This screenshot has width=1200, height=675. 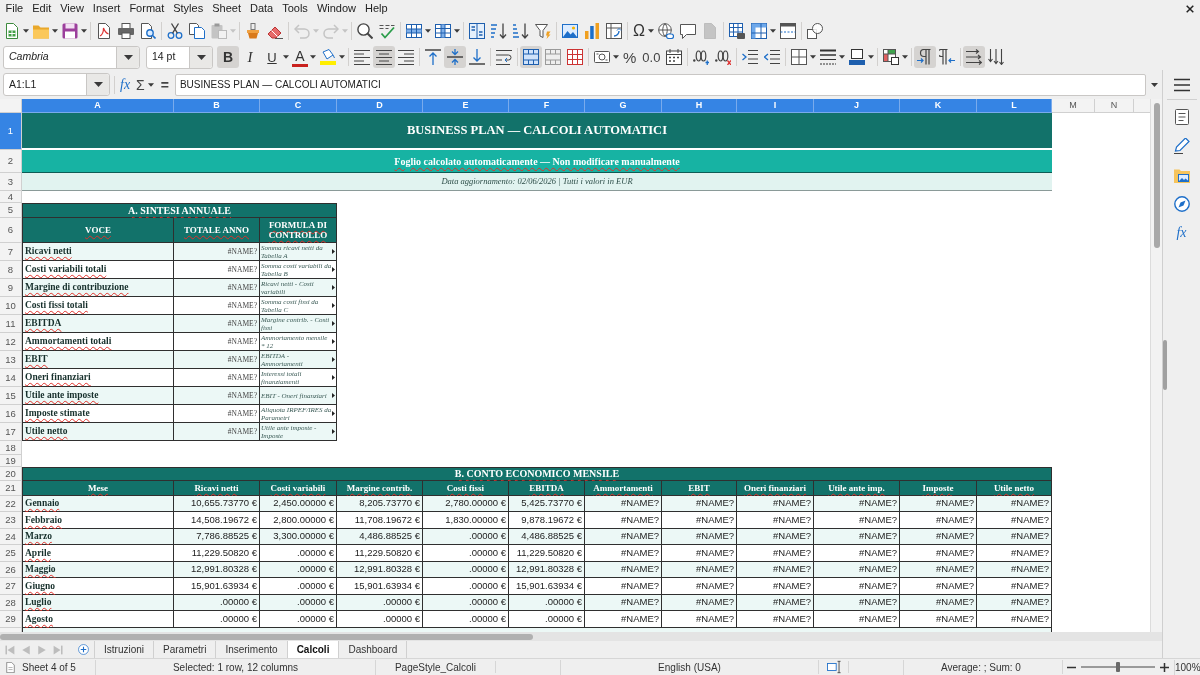 What do you see at coordinates (772, 57) in the screenshot?
I see `indent-decrease-icon` at bounding box center [772, 57].